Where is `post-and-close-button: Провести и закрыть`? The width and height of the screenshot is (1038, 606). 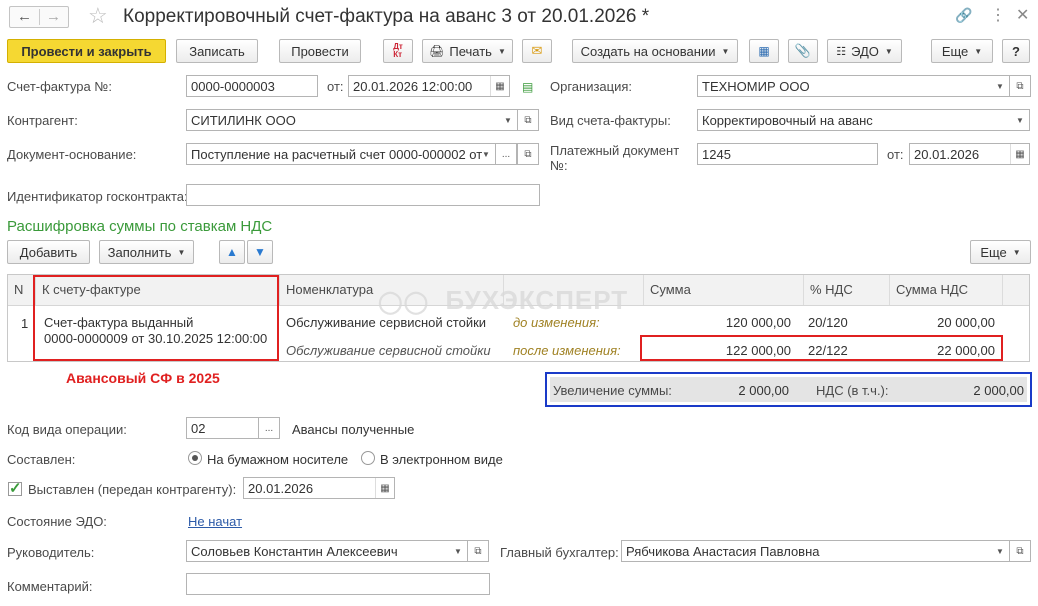 post-and-close-button: Провести и закрыть is located at coordinates (86, 51).